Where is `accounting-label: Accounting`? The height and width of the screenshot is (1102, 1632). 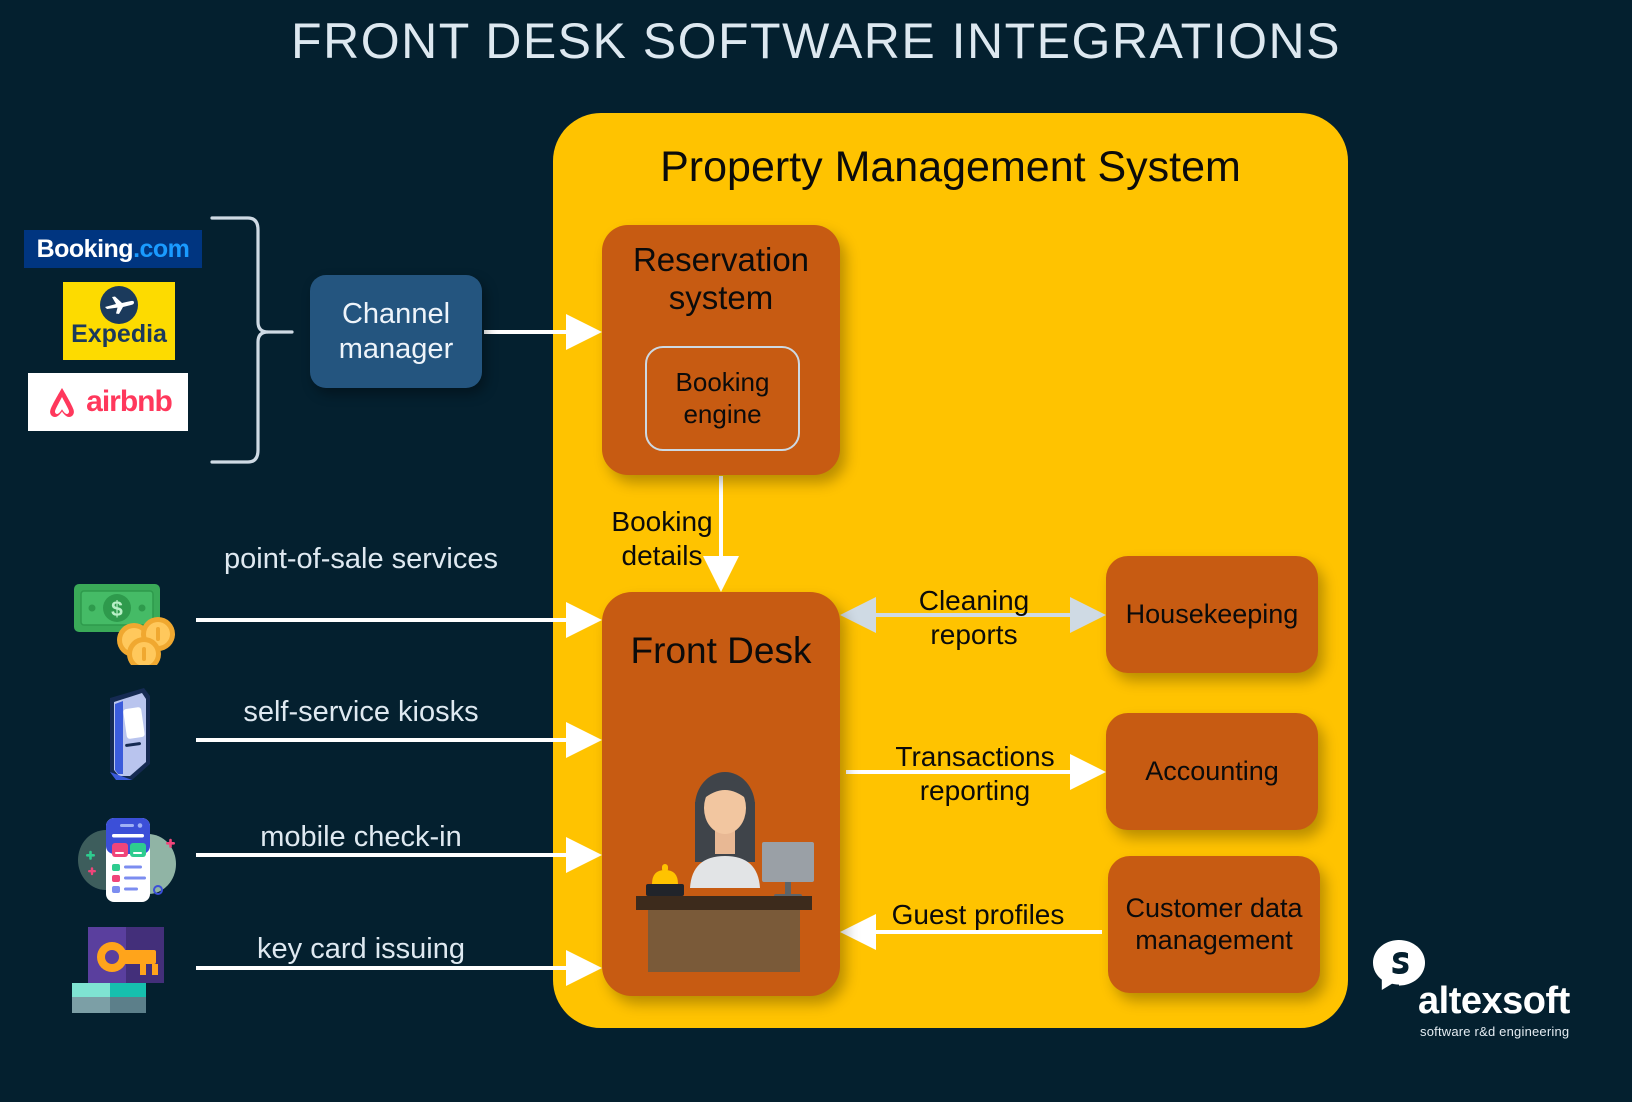 accounting-label: Accounting is located at coordinates (1212, 770).